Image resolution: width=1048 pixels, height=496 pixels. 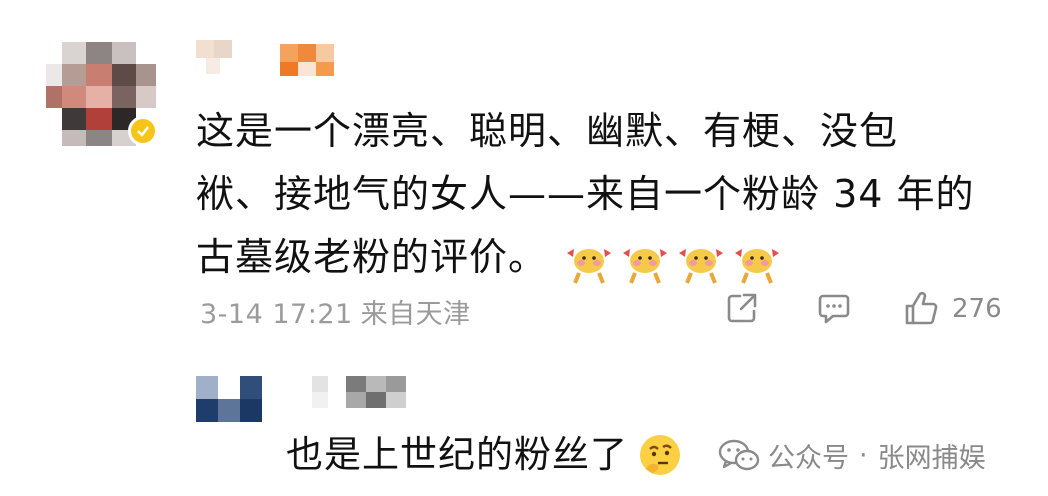 What do you see at coordinates (977, 309) in the screenshot?
I see `like-count: 276` at bounding box center [977, 309].